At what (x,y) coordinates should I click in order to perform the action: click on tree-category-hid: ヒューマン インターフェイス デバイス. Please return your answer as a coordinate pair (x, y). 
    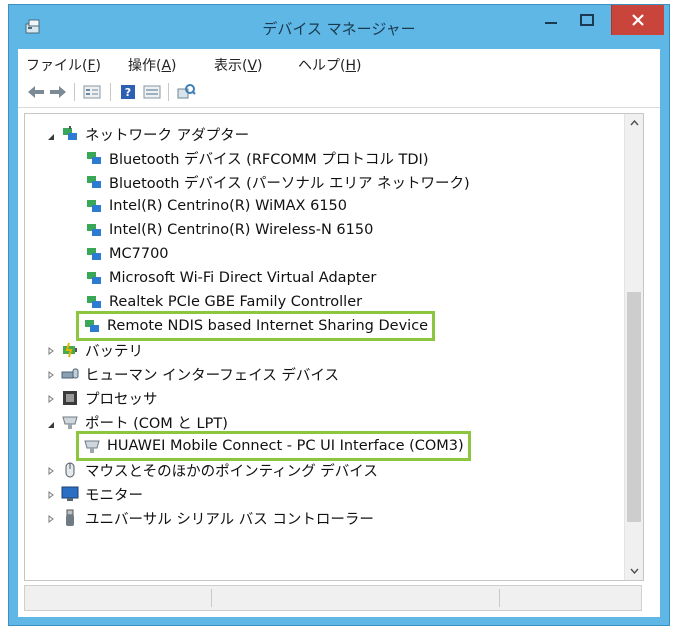
    Looking at the image, I should click on (200, 374).